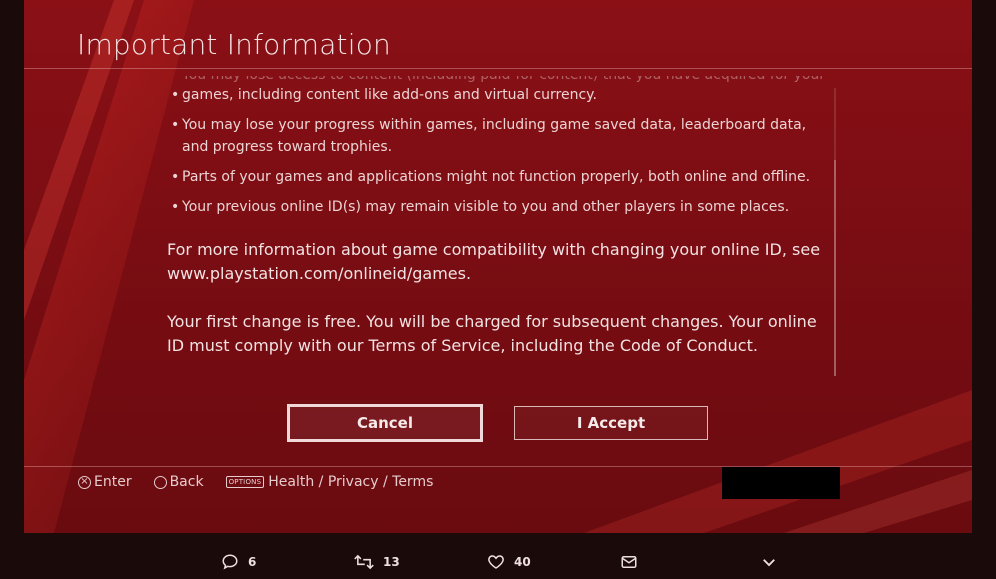 Image resolution: width=996 pixels, height=579 pixels. I want to click on options-hint: OPTIONS Health / Privacy / Terms, so click(329, 482).